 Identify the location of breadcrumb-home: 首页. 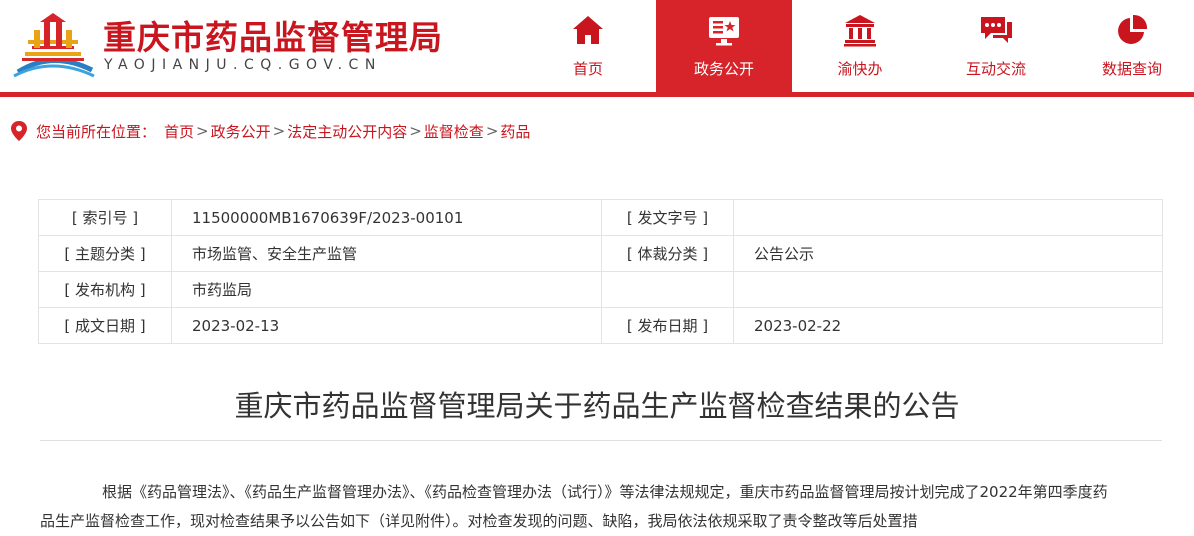
(179, 131).